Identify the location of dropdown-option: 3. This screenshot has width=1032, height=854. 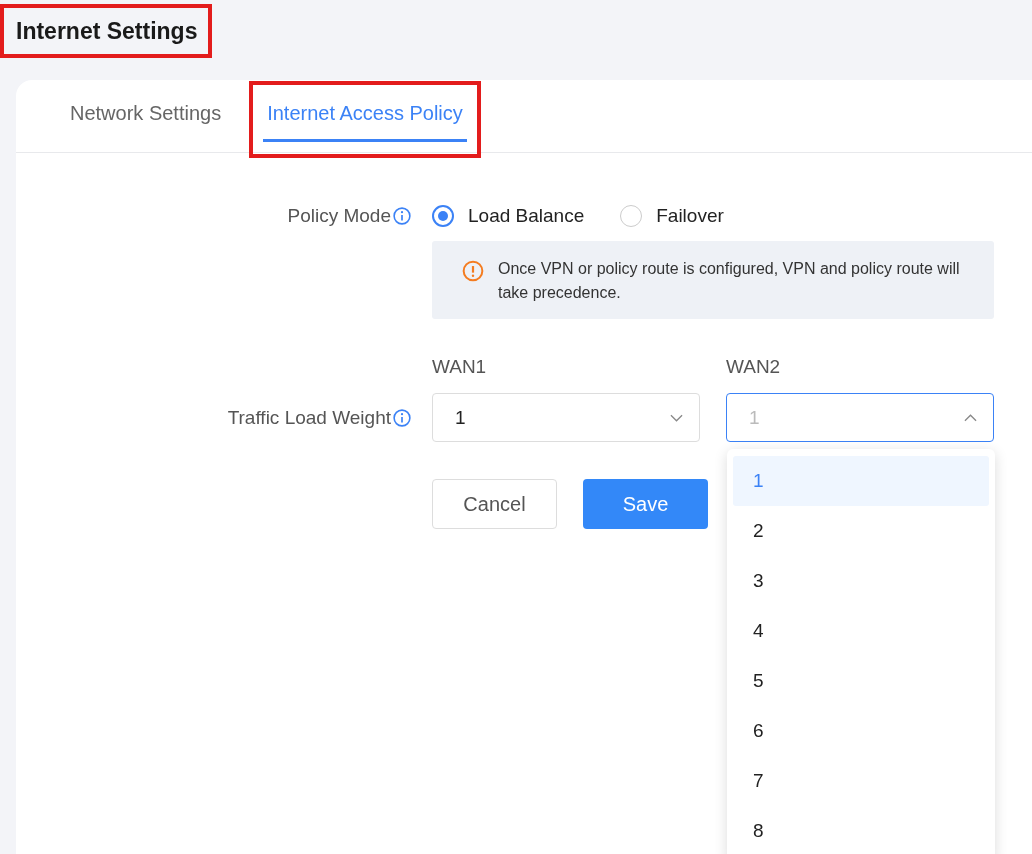
(861, 581).